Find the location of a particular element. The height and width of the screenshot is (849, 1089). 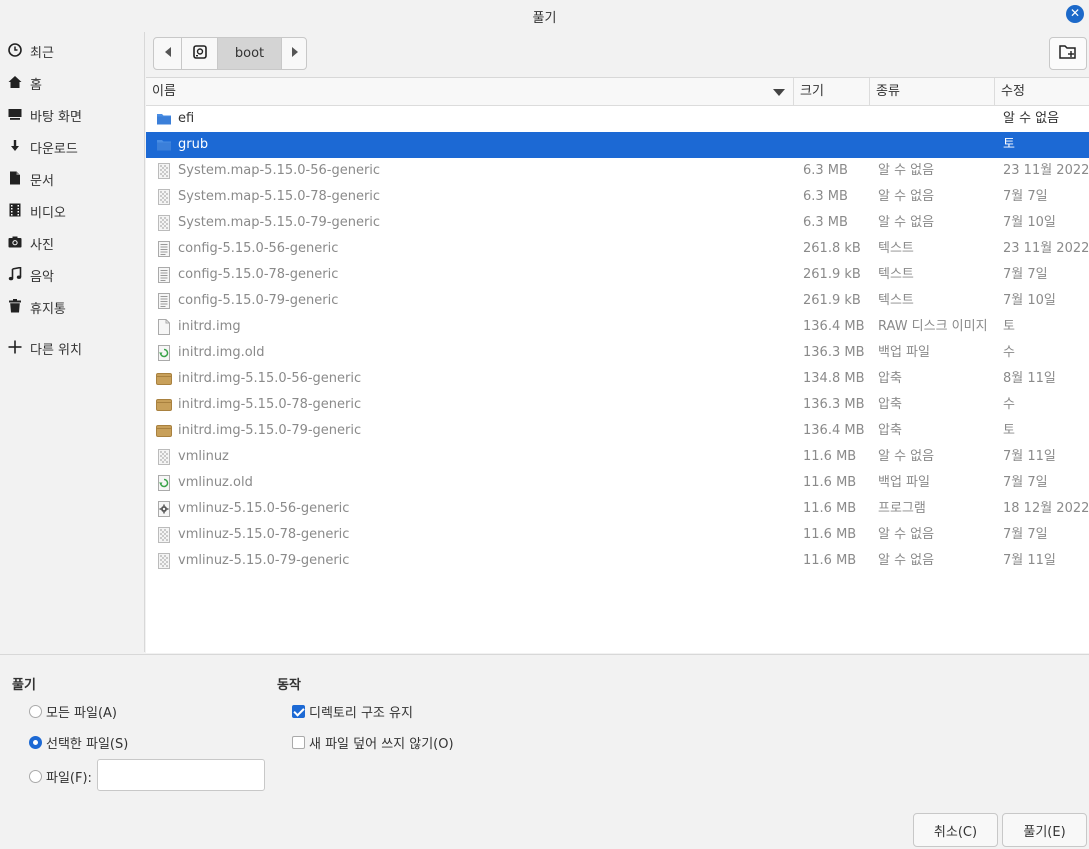

files-pattern-input is located at coordinates (181, 775).